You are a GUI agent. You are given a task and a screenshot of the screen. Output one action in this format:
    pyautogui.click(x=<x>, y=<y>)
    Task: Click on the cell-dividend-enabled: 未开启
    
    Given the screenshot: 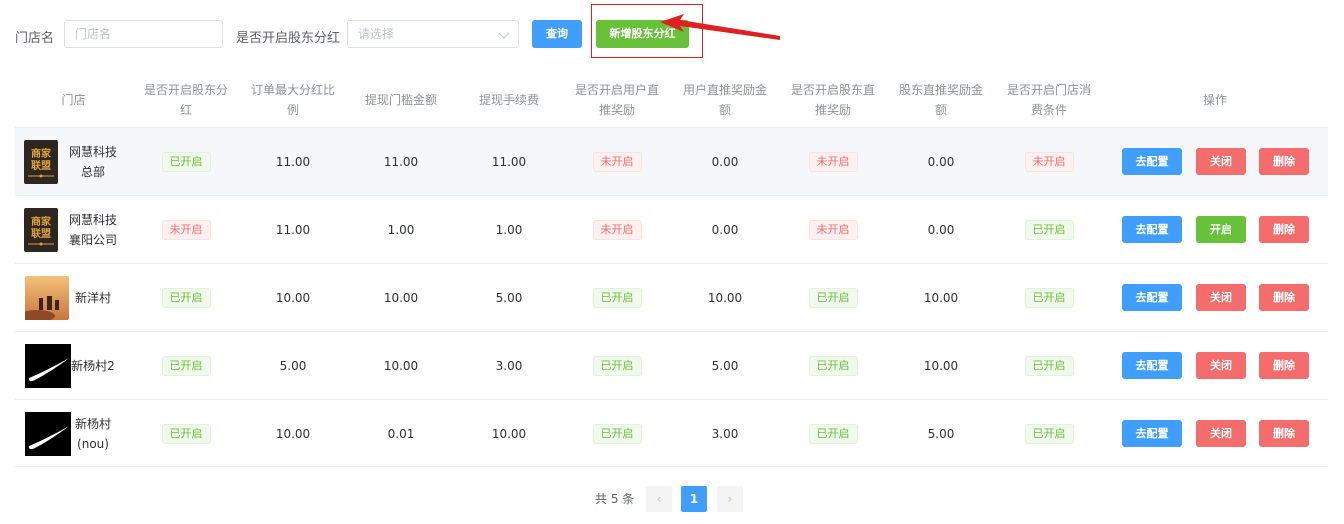 What is the action you would take?
    pyautogui.click(x=186, y=229)
    